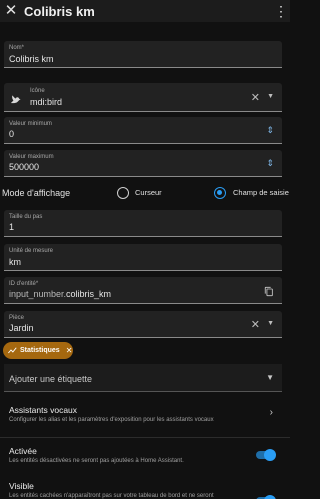 The width and height of the screenshot is (320, 499). What do you see at coordinates (15, 101) in the screenshot?
I see `bird-icon` at bounding box center [15, 101].